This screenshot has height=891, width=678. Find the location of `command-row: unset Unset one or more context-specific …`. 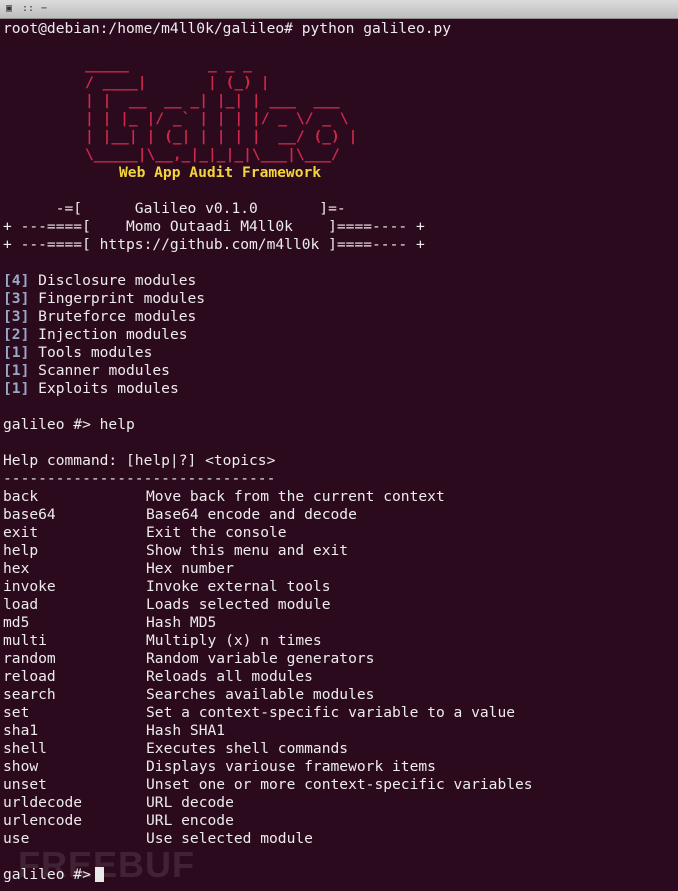

command-row: unset Unset one or more context-specific … is located at coordinates (339, 785).